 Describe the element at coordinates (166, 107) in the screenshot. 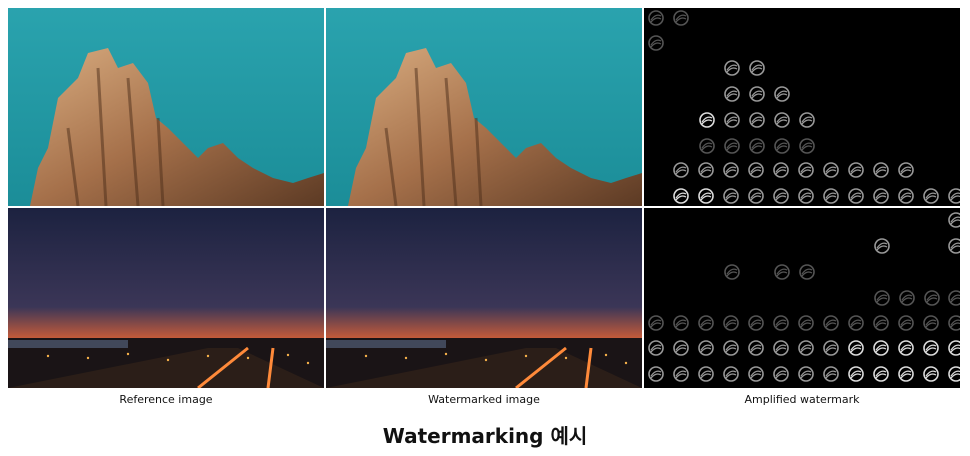

I see `reference-rock-image` at that location.